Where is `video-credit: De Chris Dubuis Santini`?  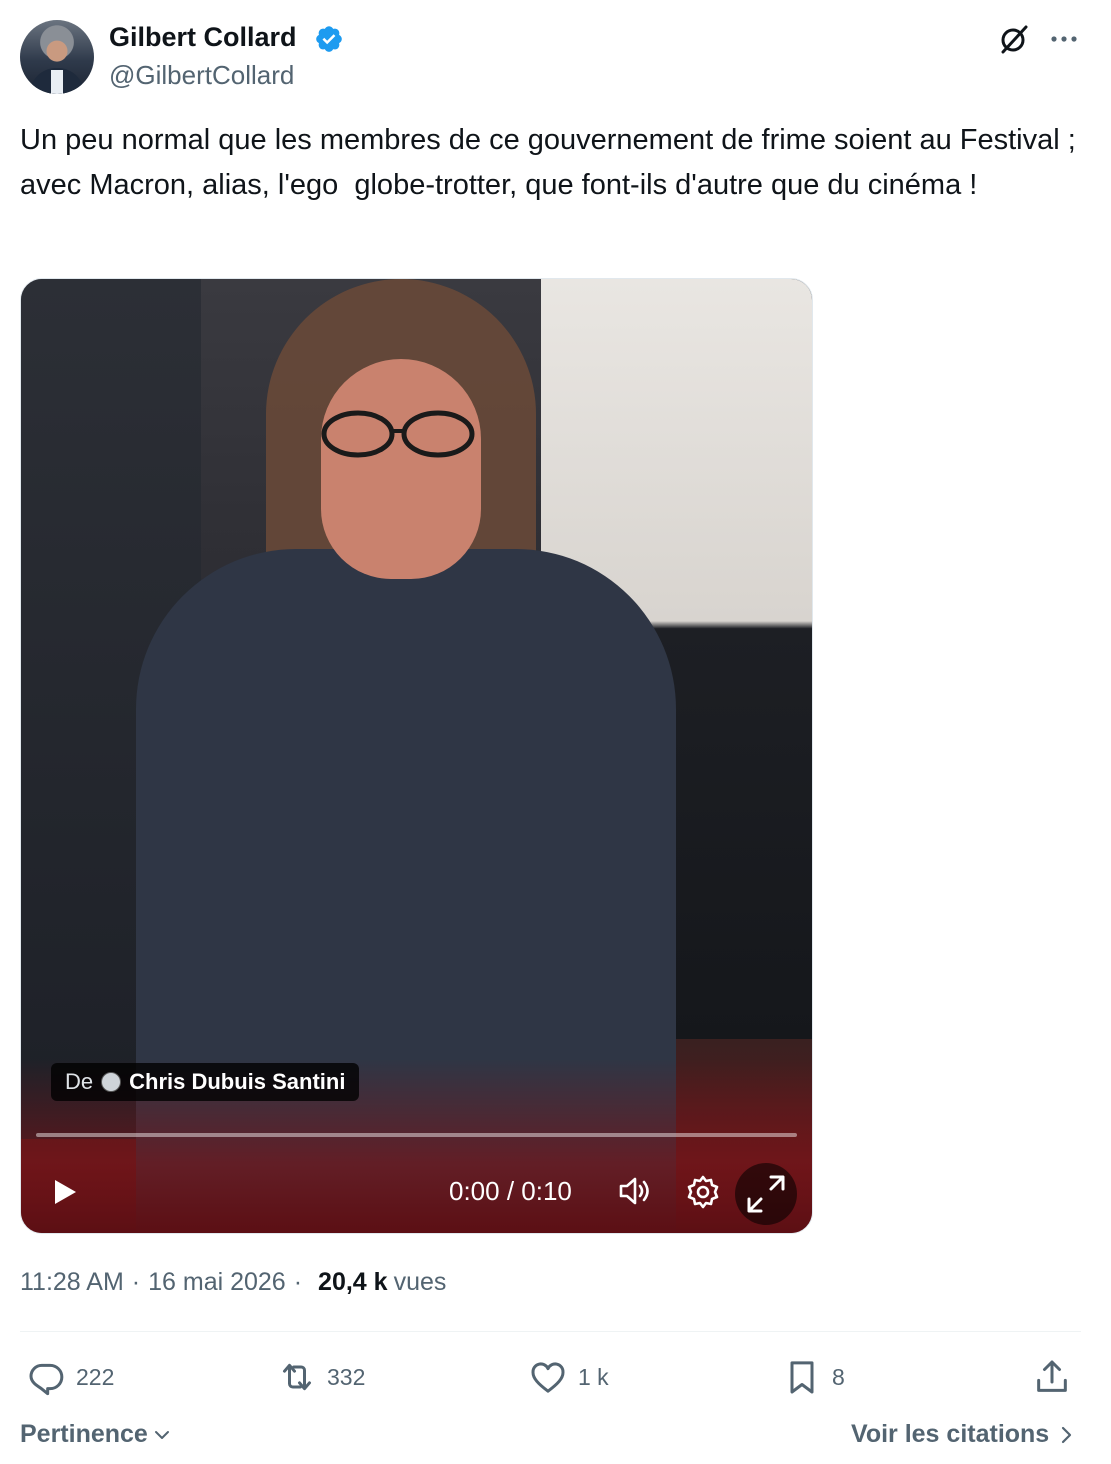 video-credit: De Chris Dubuis Santini is located at coordinates (205, 1082).